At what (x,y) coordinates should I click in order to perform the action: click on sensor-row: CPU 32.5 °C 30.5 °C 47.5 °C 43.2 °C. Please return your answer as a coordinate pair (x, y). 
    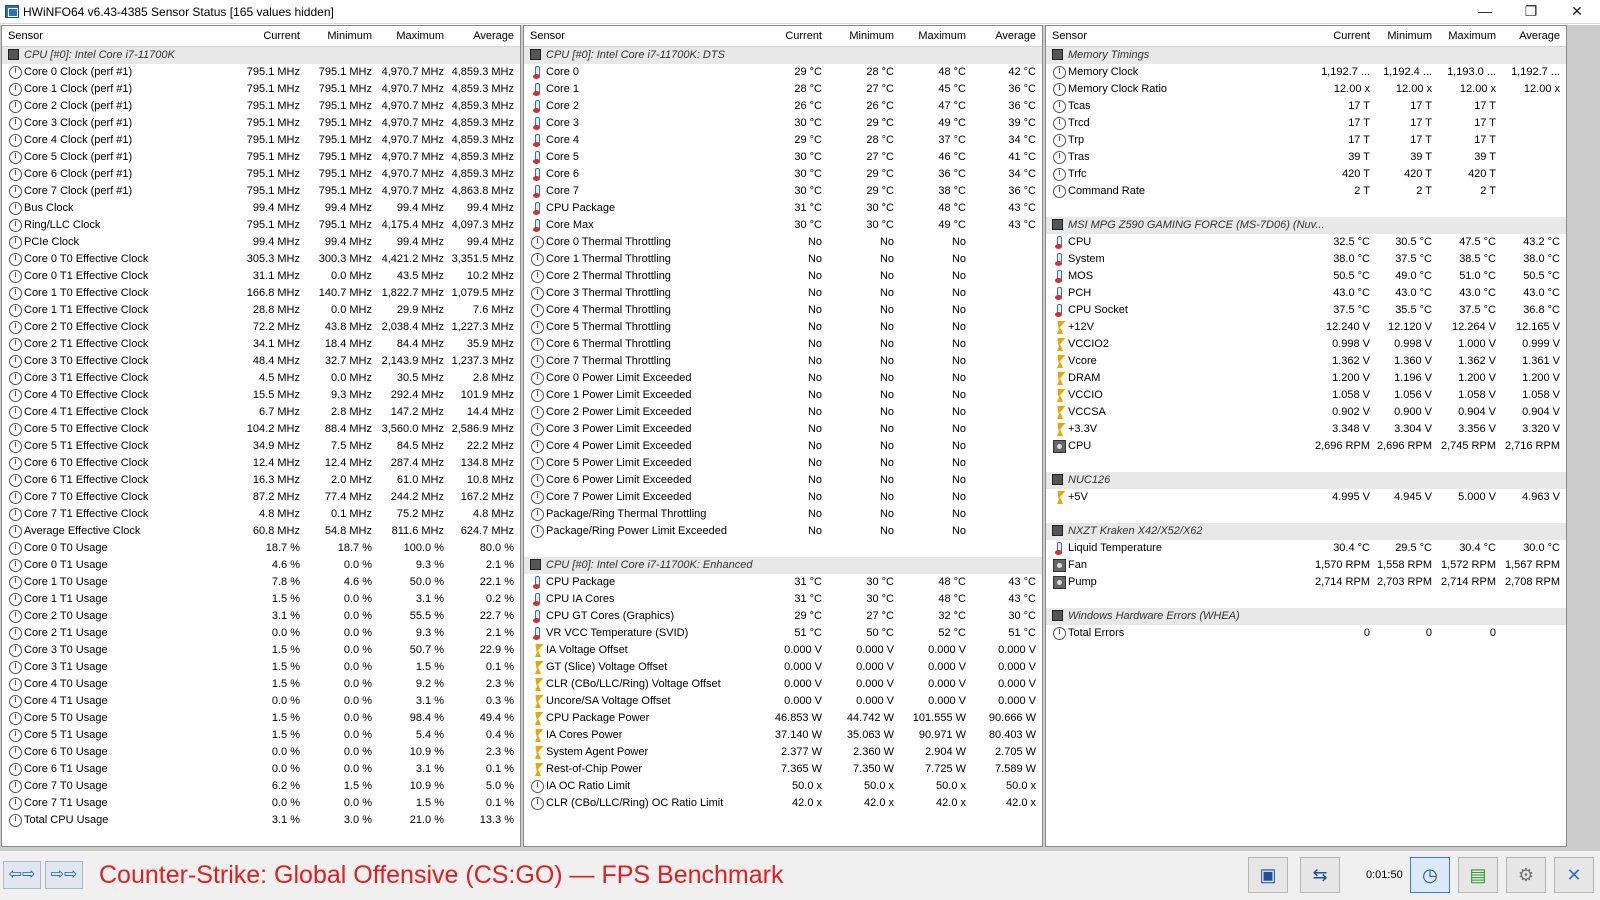
    Looking at the image, I should click on (1306, 242).